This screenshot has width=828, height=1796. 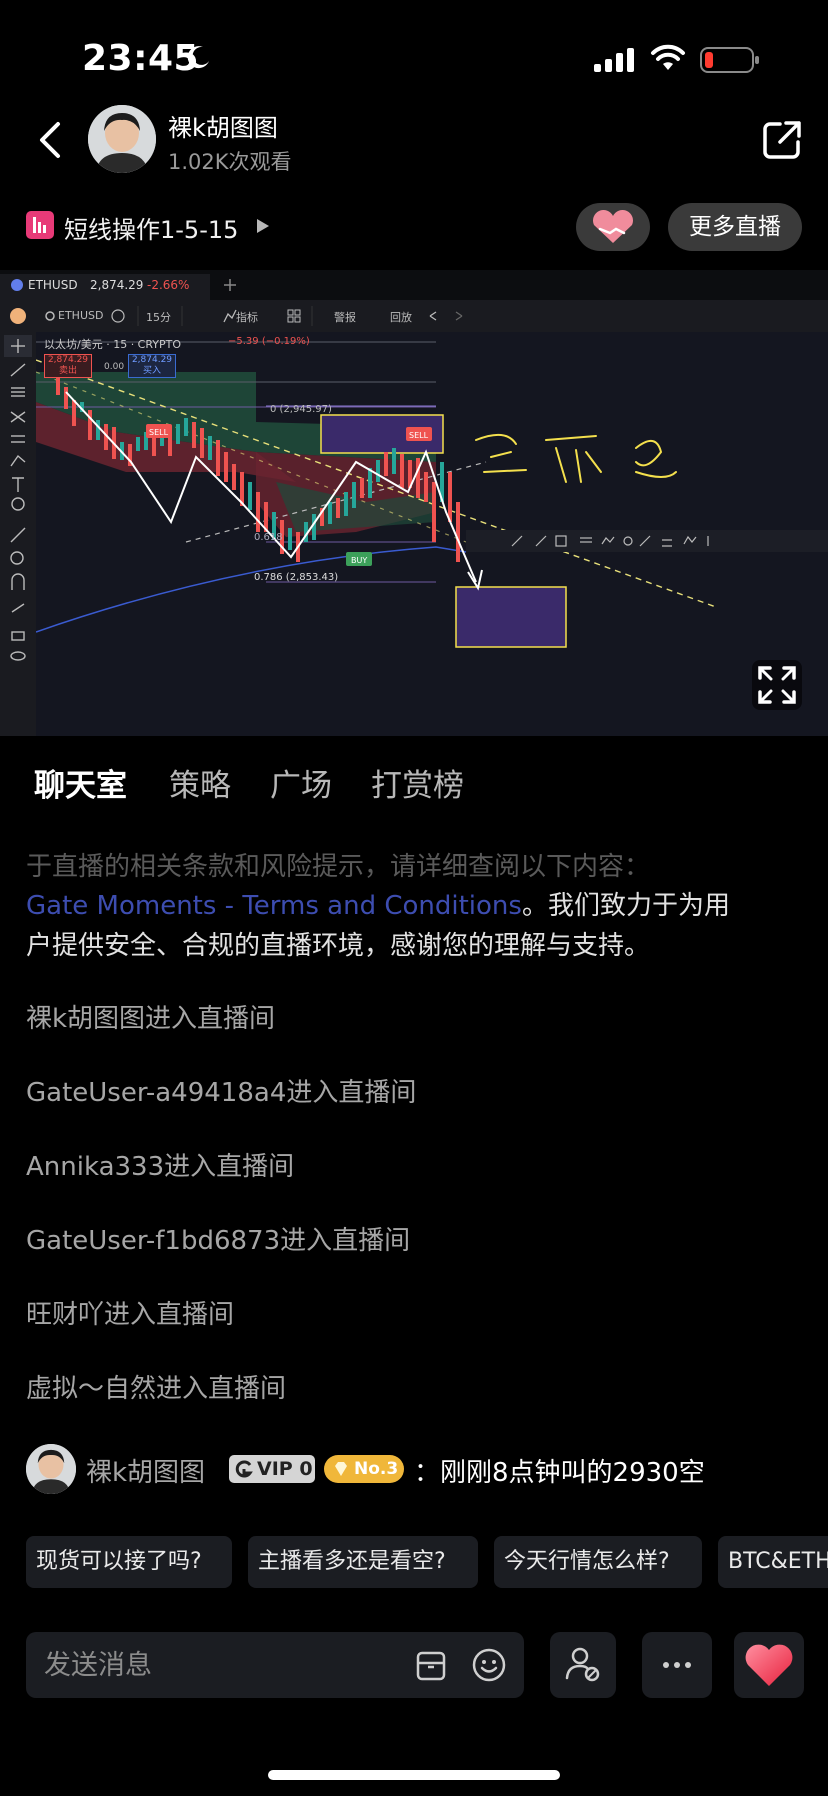 What do you see at coordinates (414, 55) in the screenshot?
I see `status-bar: 23:45` at bounding box center [414, 55].